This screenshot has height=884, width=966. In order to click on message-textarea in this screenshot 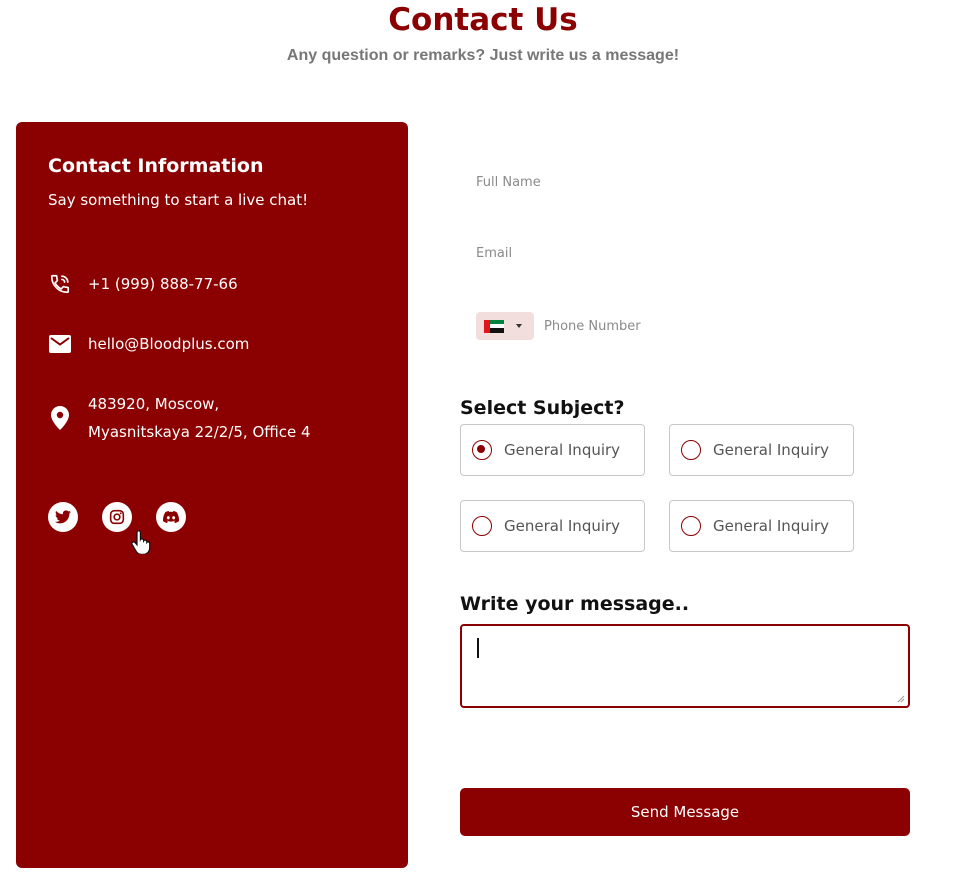, I will do `click(685, 666)`.